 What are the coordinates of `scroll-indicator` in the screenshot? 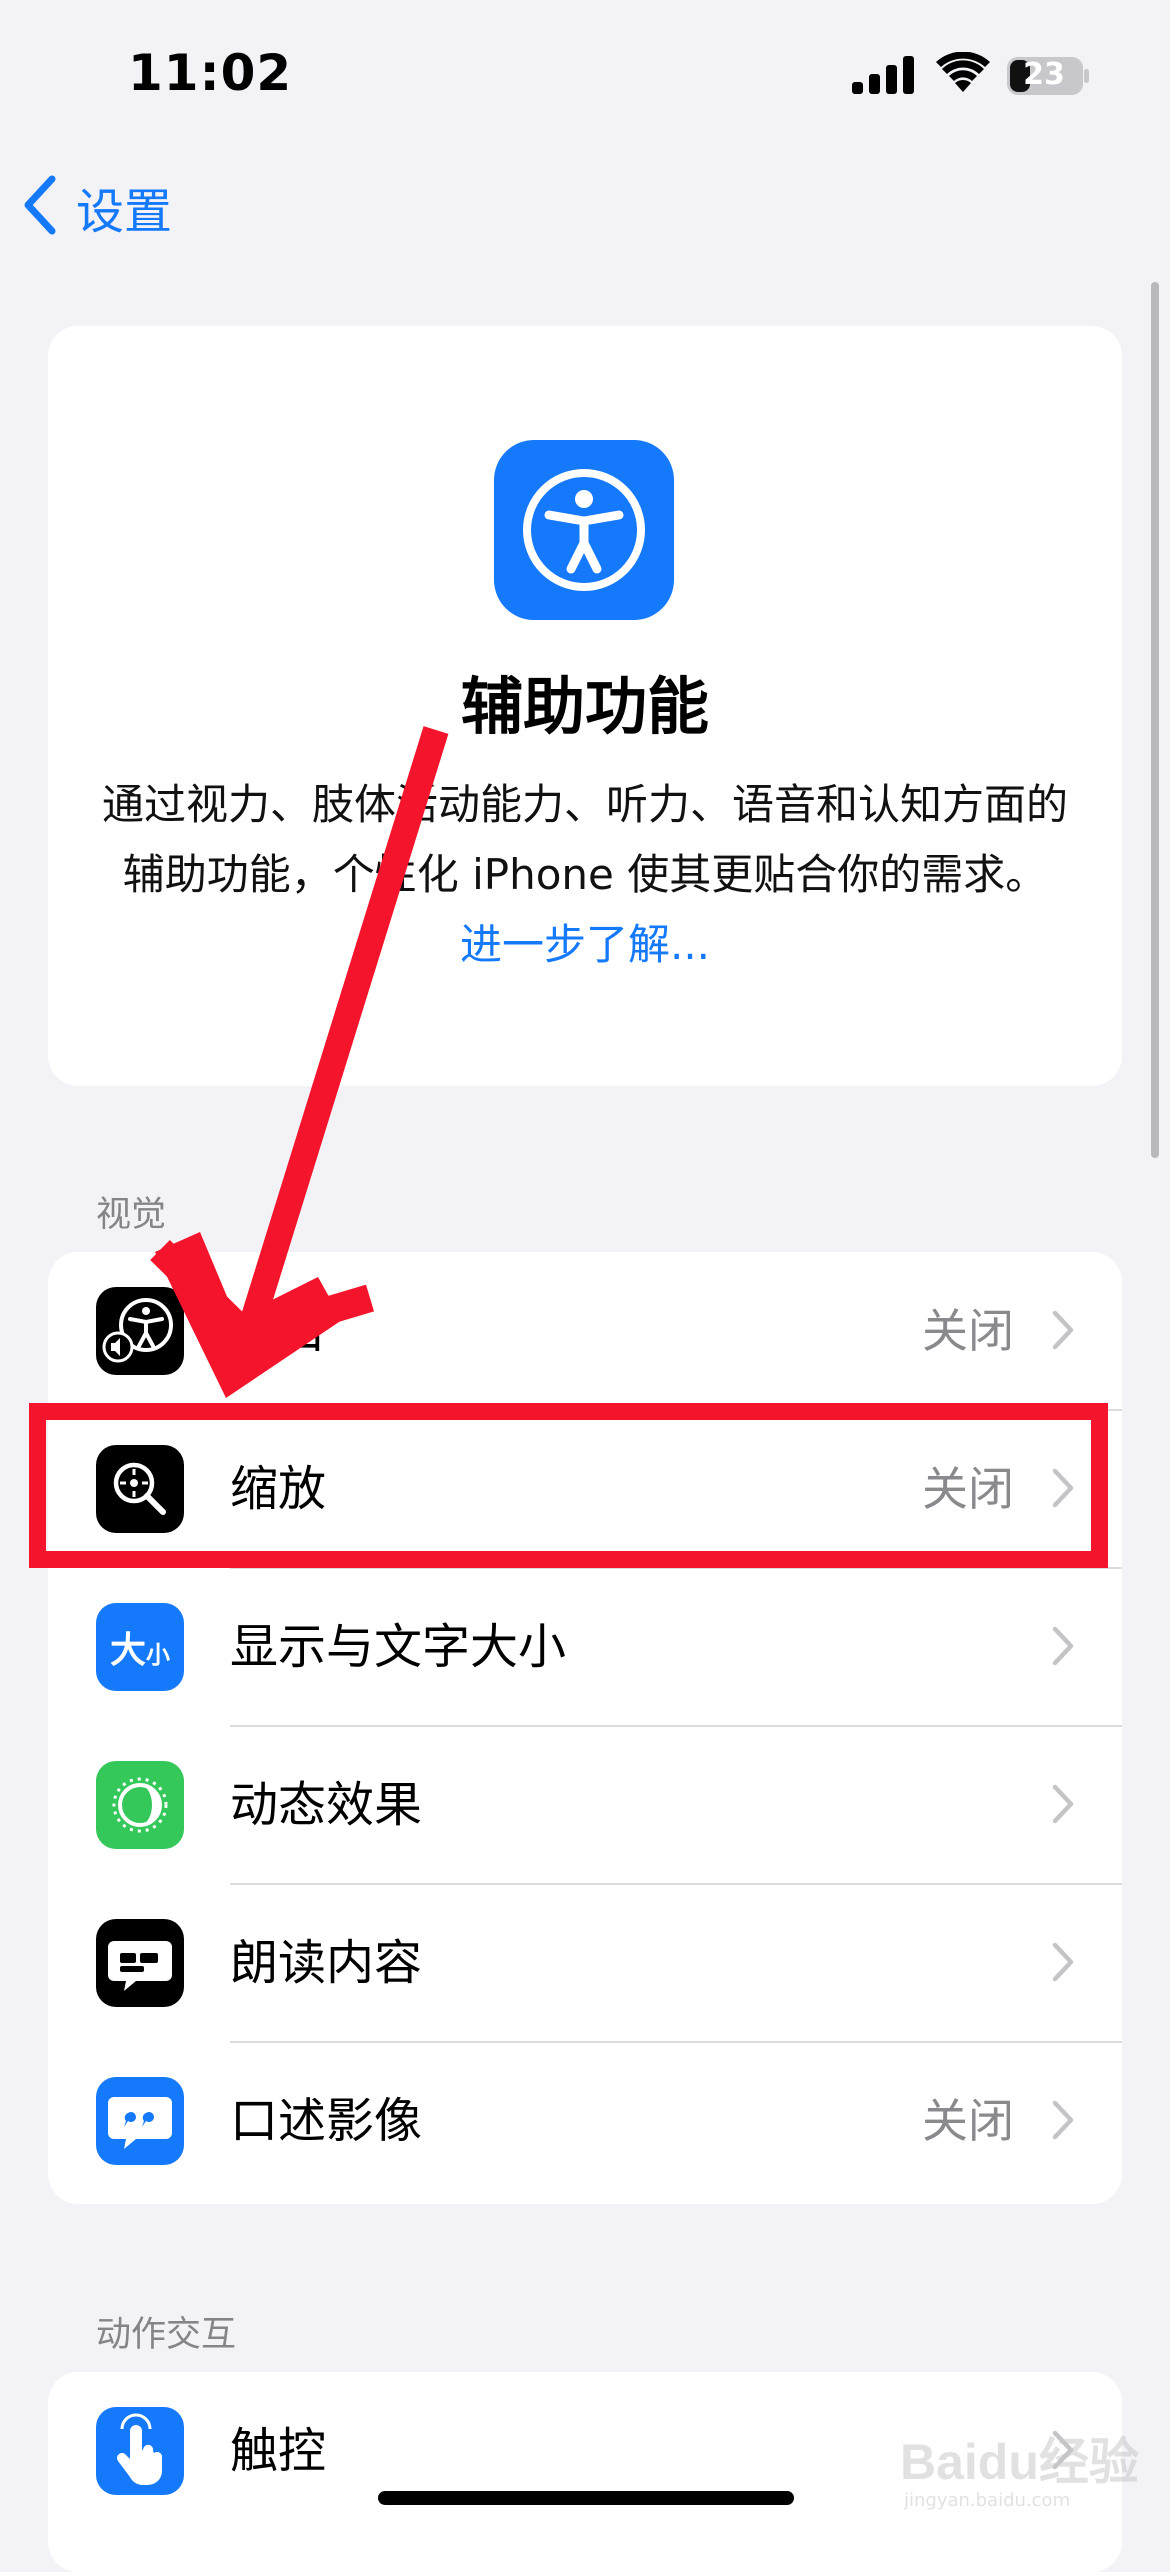 It's located at (1155, 720).